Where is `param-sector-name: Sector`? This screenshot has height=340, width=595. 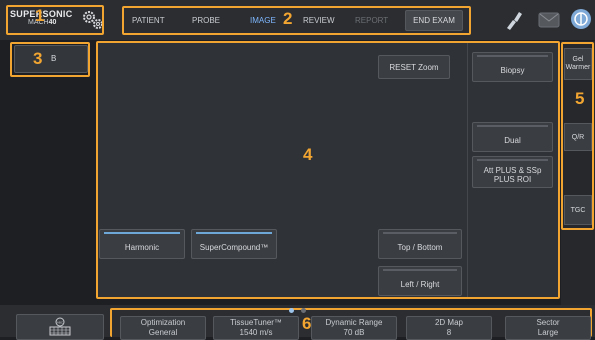
param-sector-name: Sector is located at coordinates (548, 322).